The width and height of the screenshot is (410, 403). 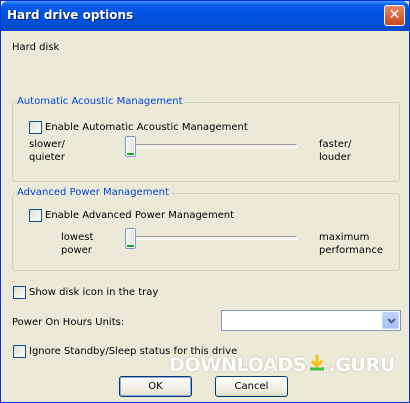 What do you see at coordinates (47, 151) in the screenshot?
I see `acoustic-left-label: slower/ quieter` at bounding box center [47, 151].